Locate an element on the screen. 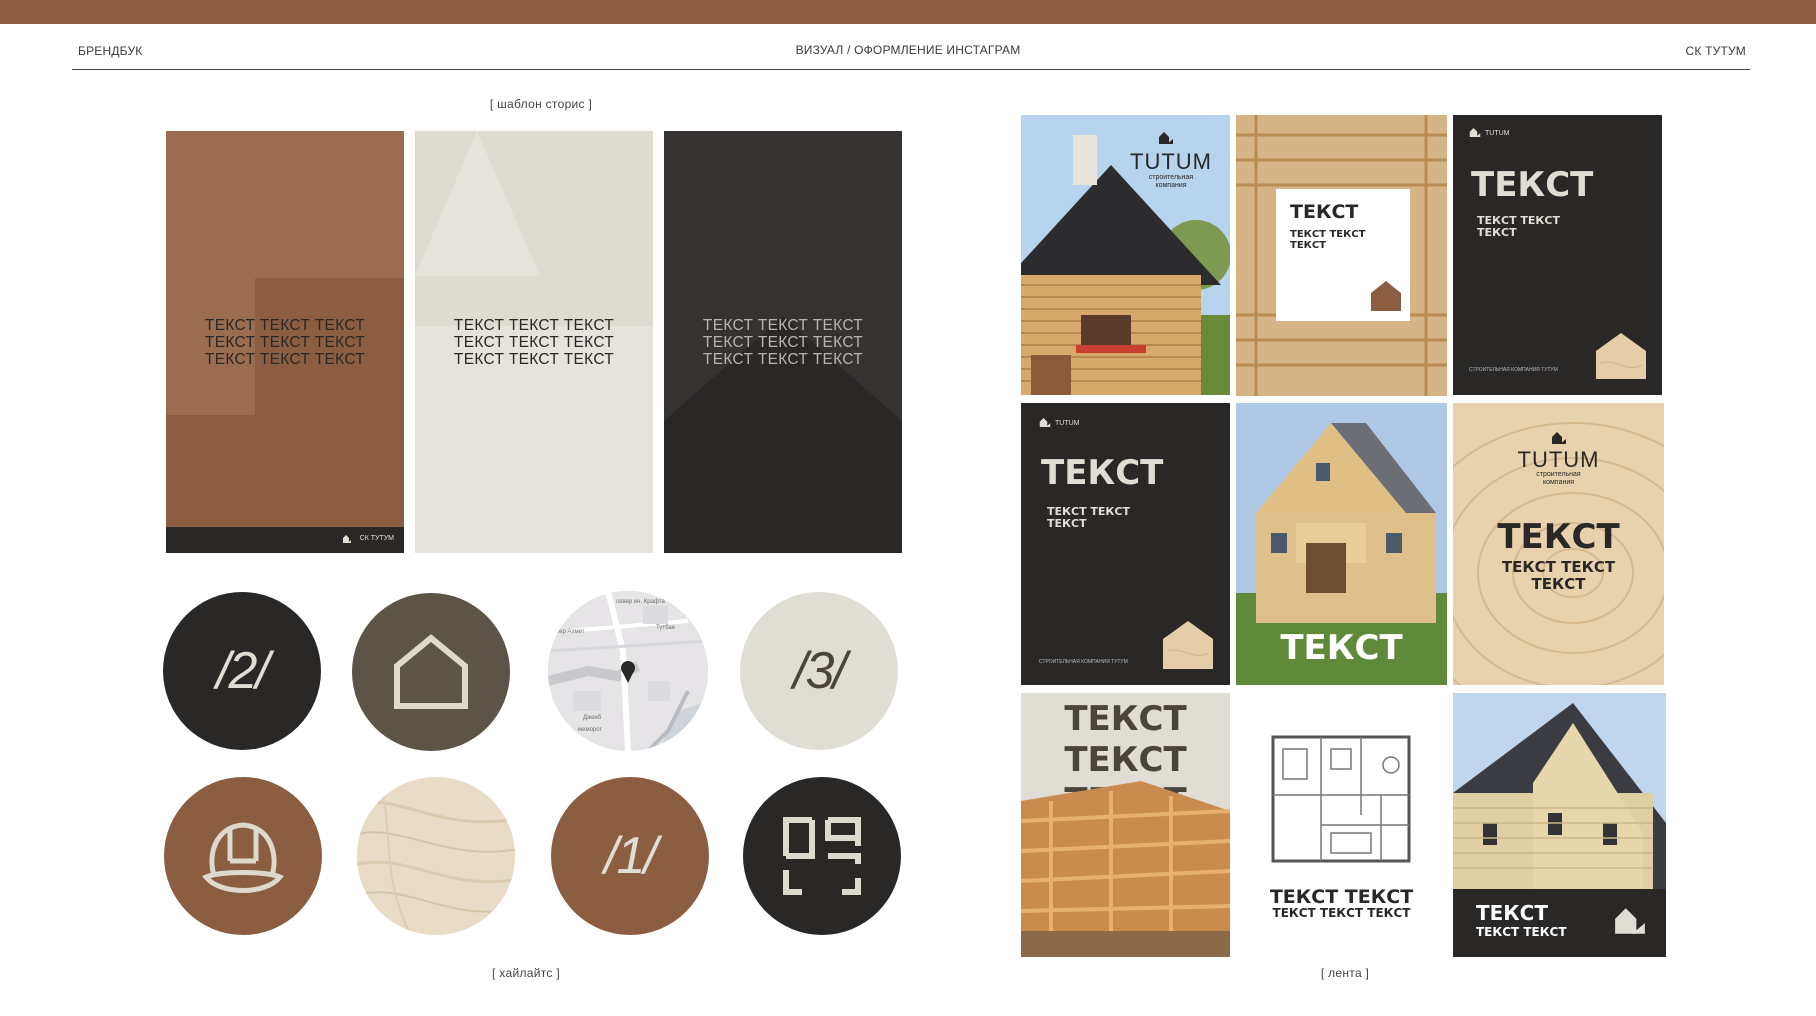 Image resolution: width=1816 pixels, height=1016 pixels. highlight-label: /2/ is located at coordinates (243, 671).